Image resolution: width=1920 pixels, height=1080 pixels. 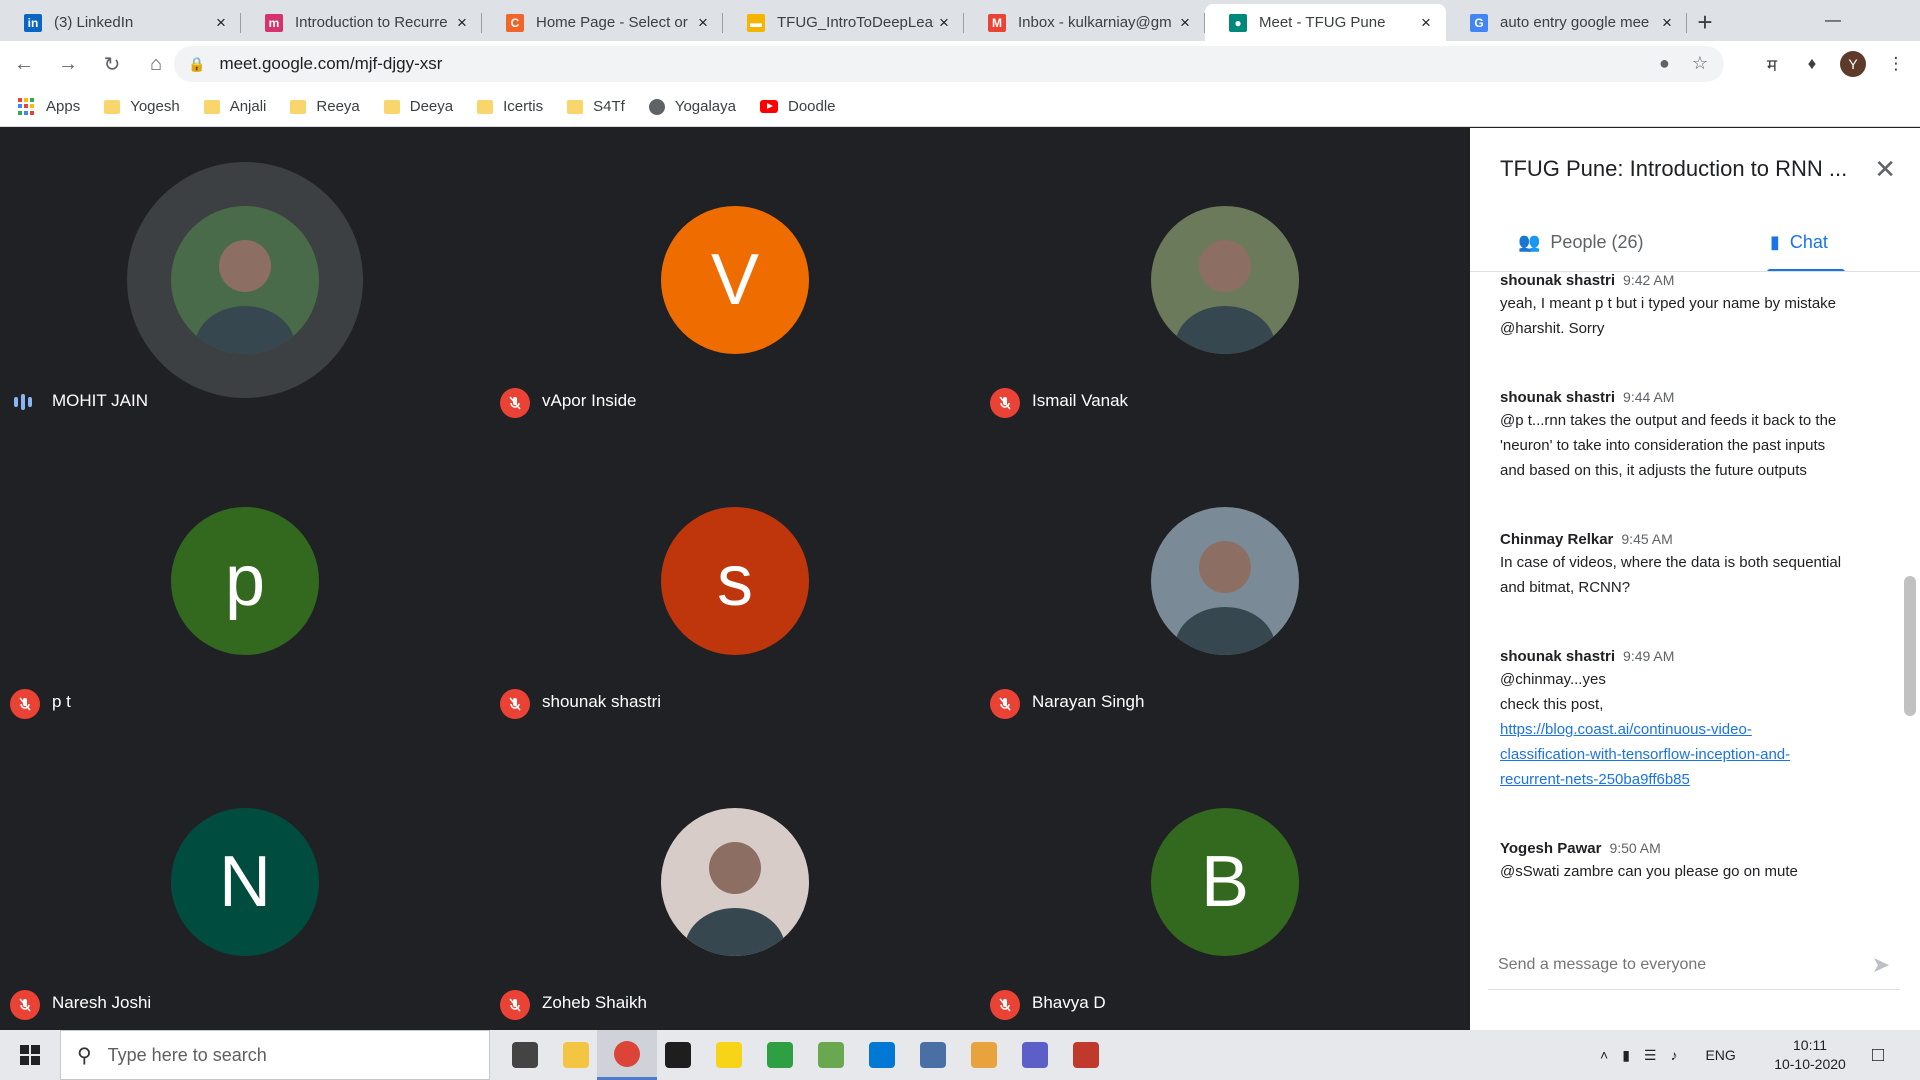 What do you see at coordinates (1812, 64) in the screenshot?
I see `puzzle-icon: ♦` at bounding box center [1812, 64].